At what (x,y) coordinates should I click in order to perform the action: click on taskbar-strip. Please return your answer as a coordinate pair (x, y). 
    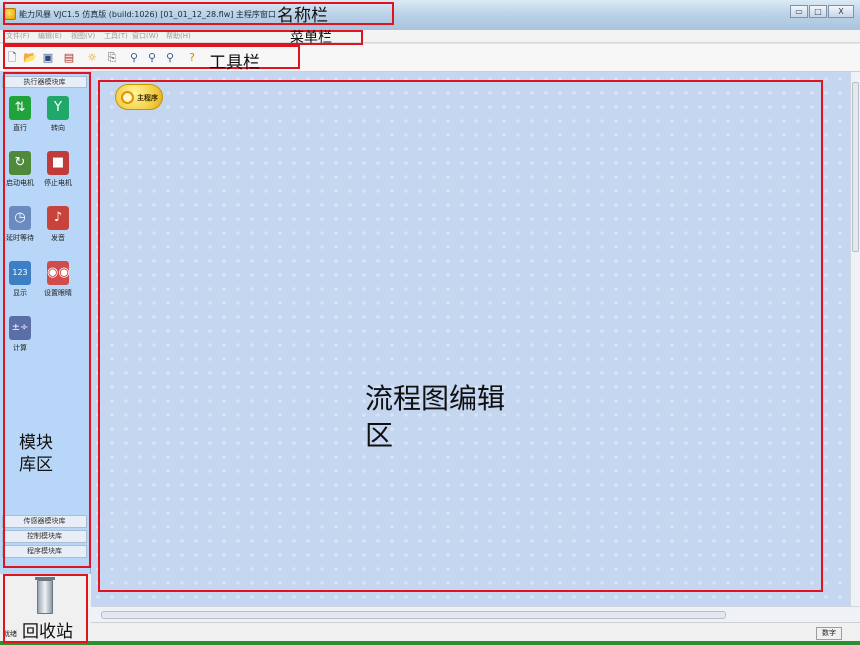
    Looking at the image, I should click on (430, 643).